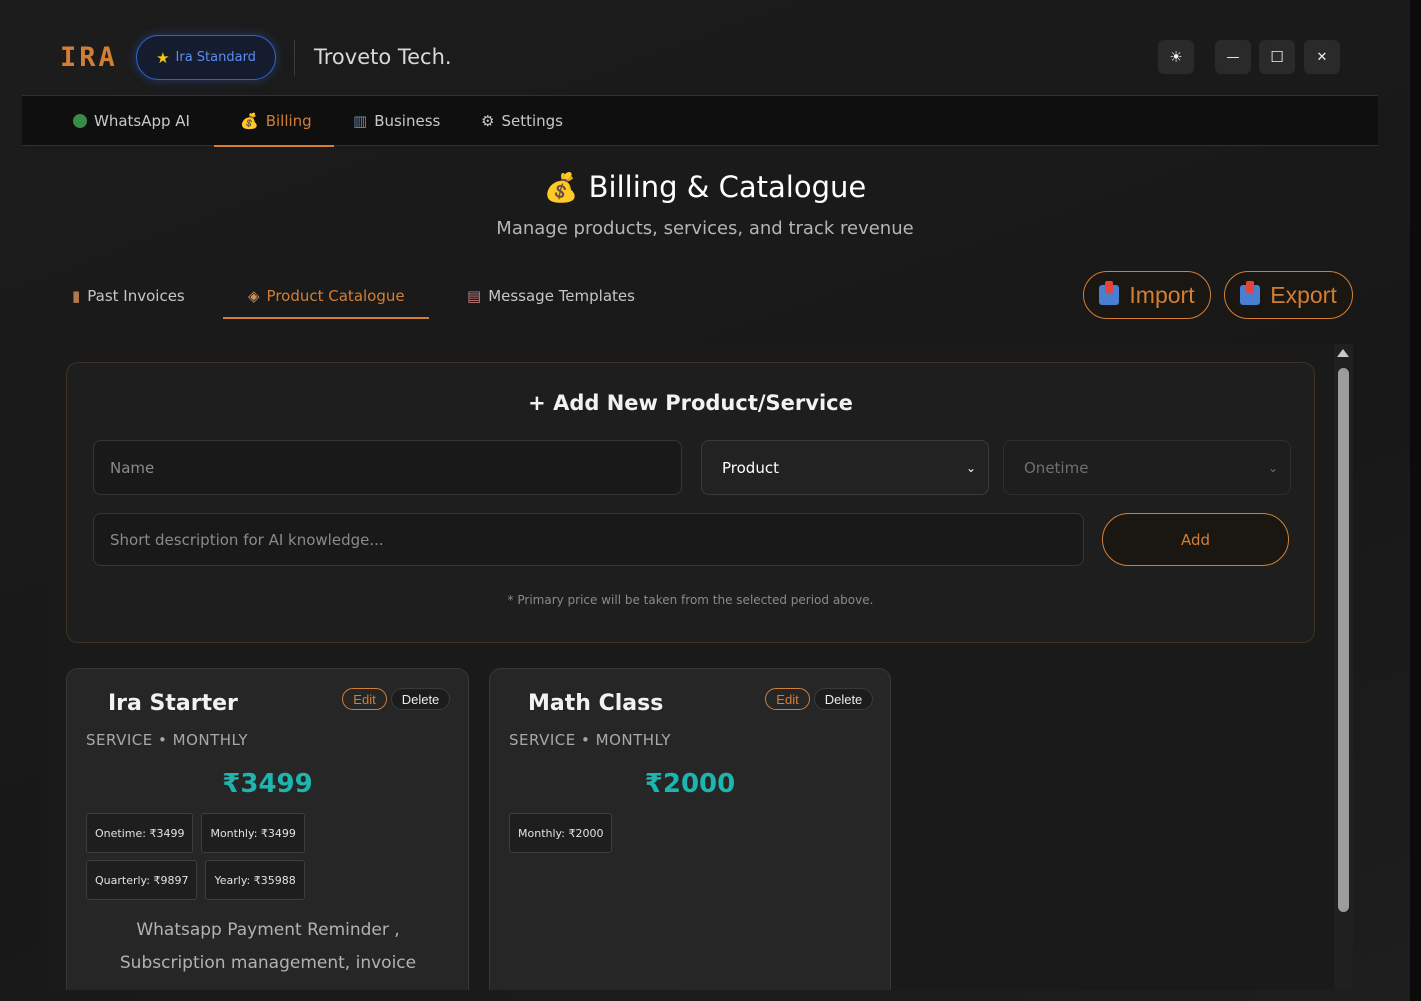 The image size is (1421, 1001). I want to click on tab-message-templates-label: Message Templates, so click(561, 295).